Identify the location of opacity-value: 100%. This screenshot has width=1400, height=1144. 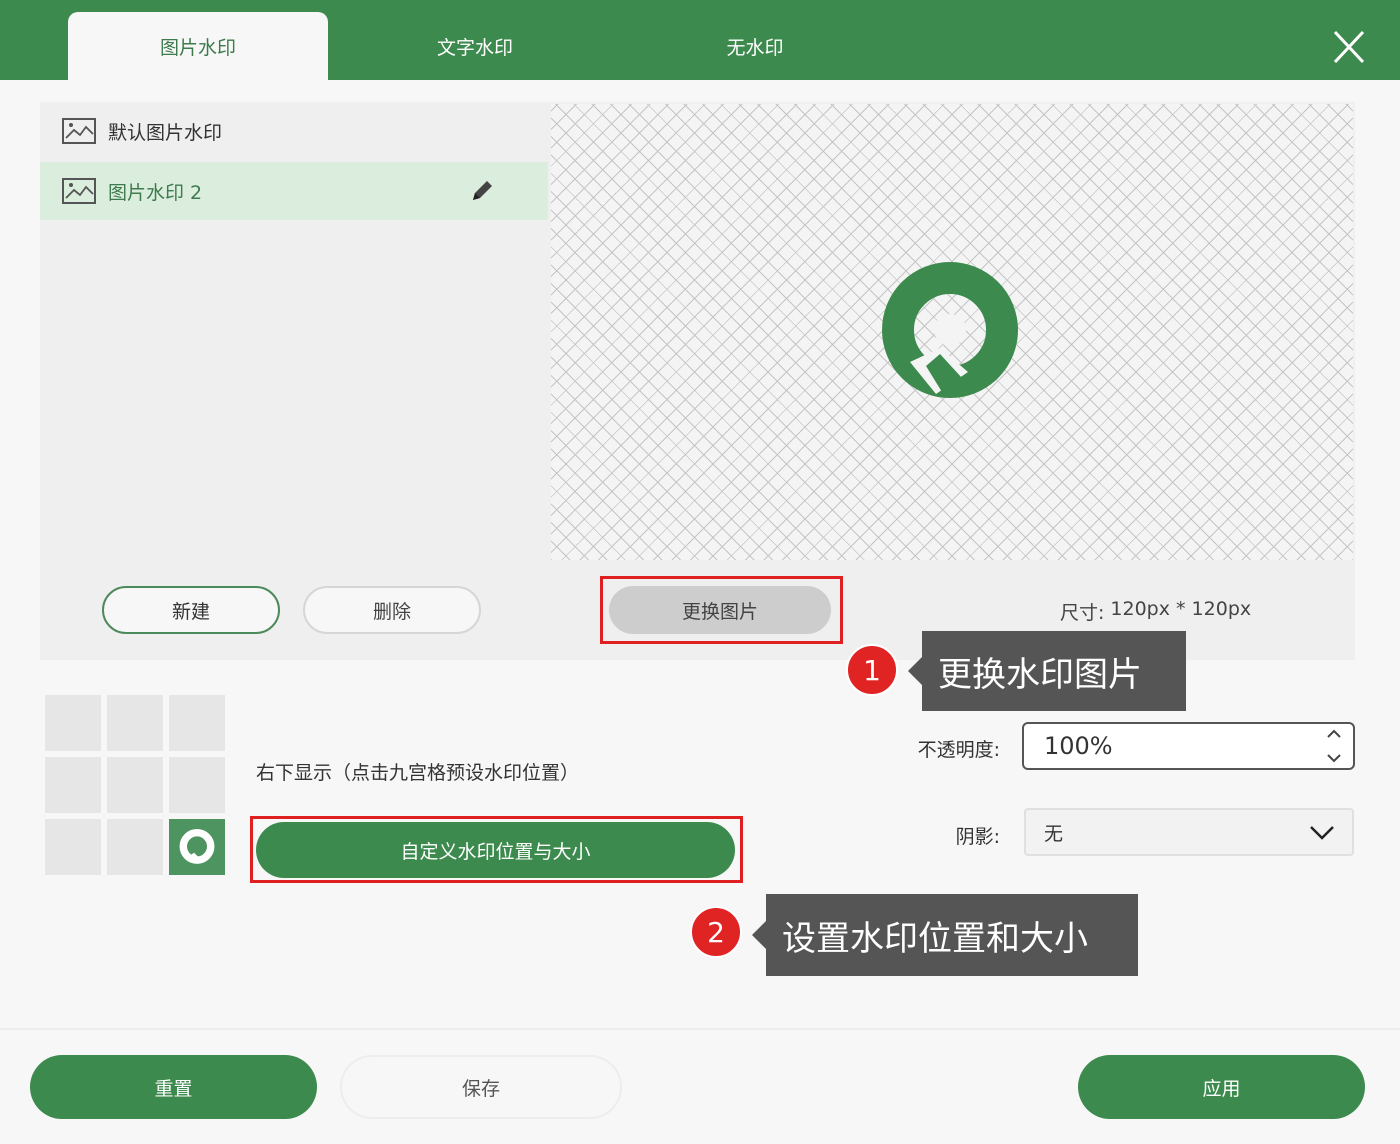
(1078, 746).